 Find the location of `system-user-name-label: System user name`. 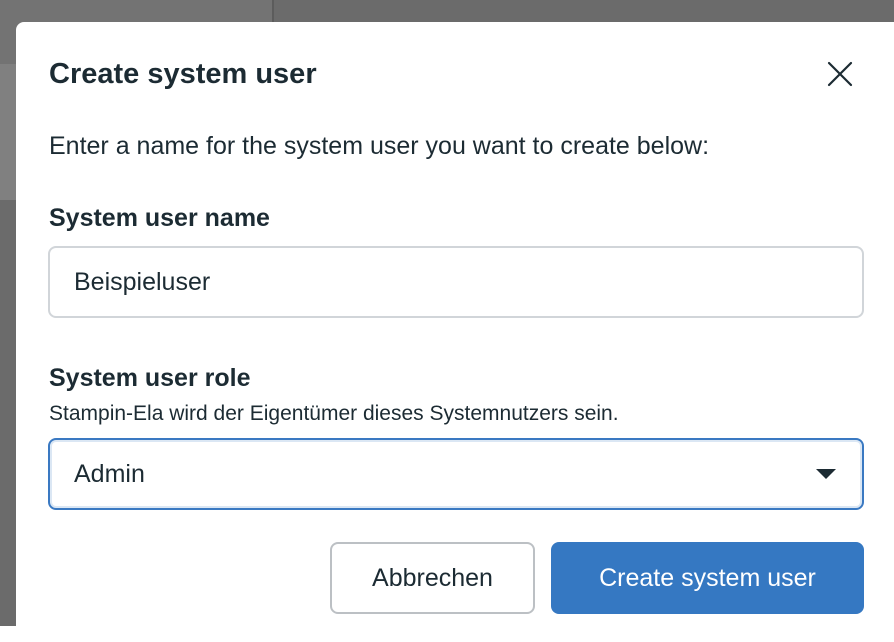

system-user-name-label: System user name is located at coordinates (159, 218).